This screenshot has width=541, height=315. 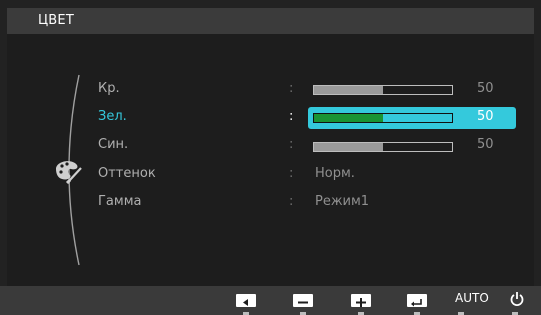 I want to click on red-value: 50, so click(x=485, y=88).